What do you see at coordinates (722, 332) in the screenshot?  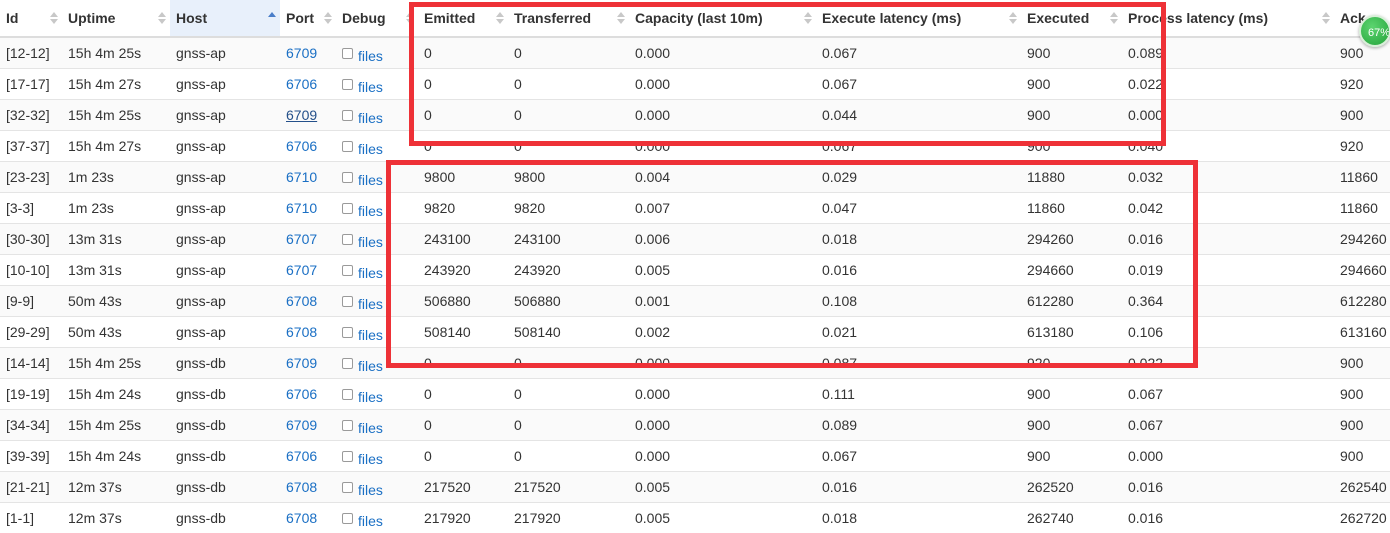 I see `capacity-cell: 0.002` at bounding box center [722, 332].